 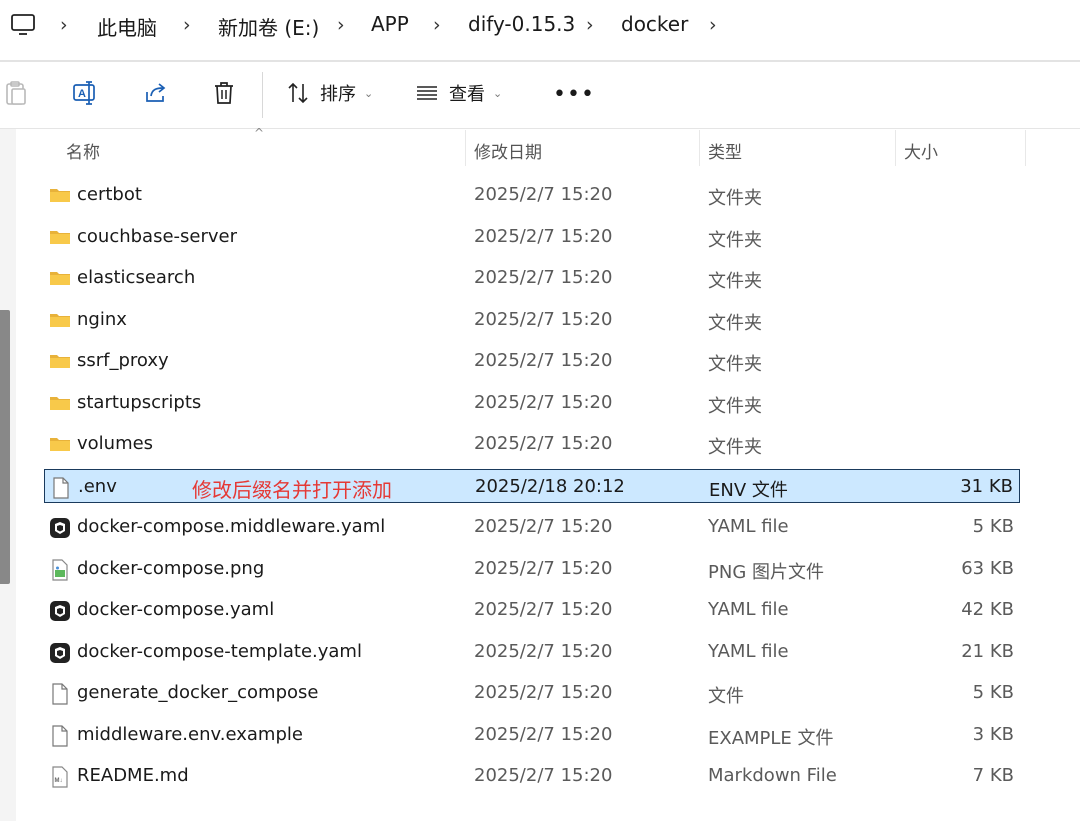 I want to click on yaml-icon, so click(x=60, y=610).